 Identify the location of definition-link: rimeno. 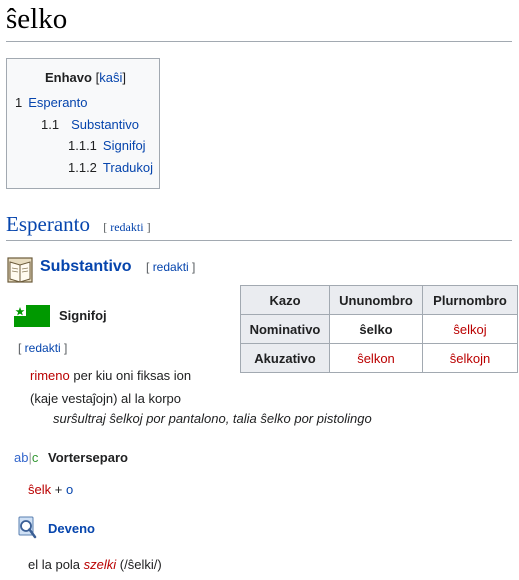
(50, 375).